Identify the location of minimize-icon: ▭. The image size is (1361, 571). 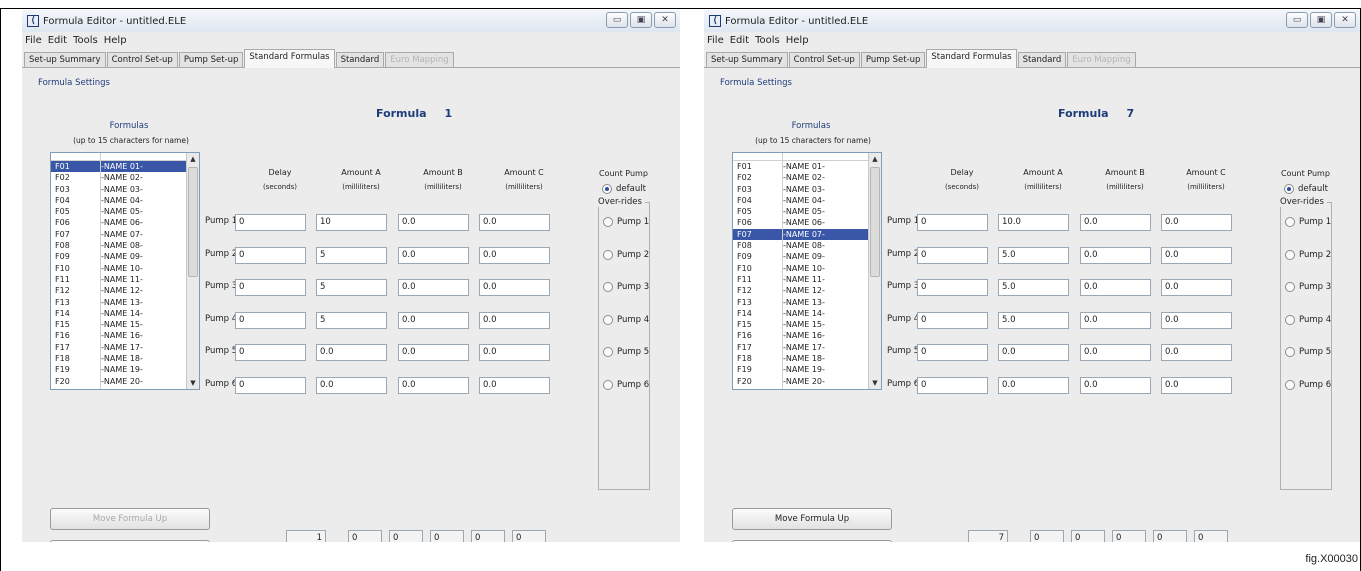
(617, 20).